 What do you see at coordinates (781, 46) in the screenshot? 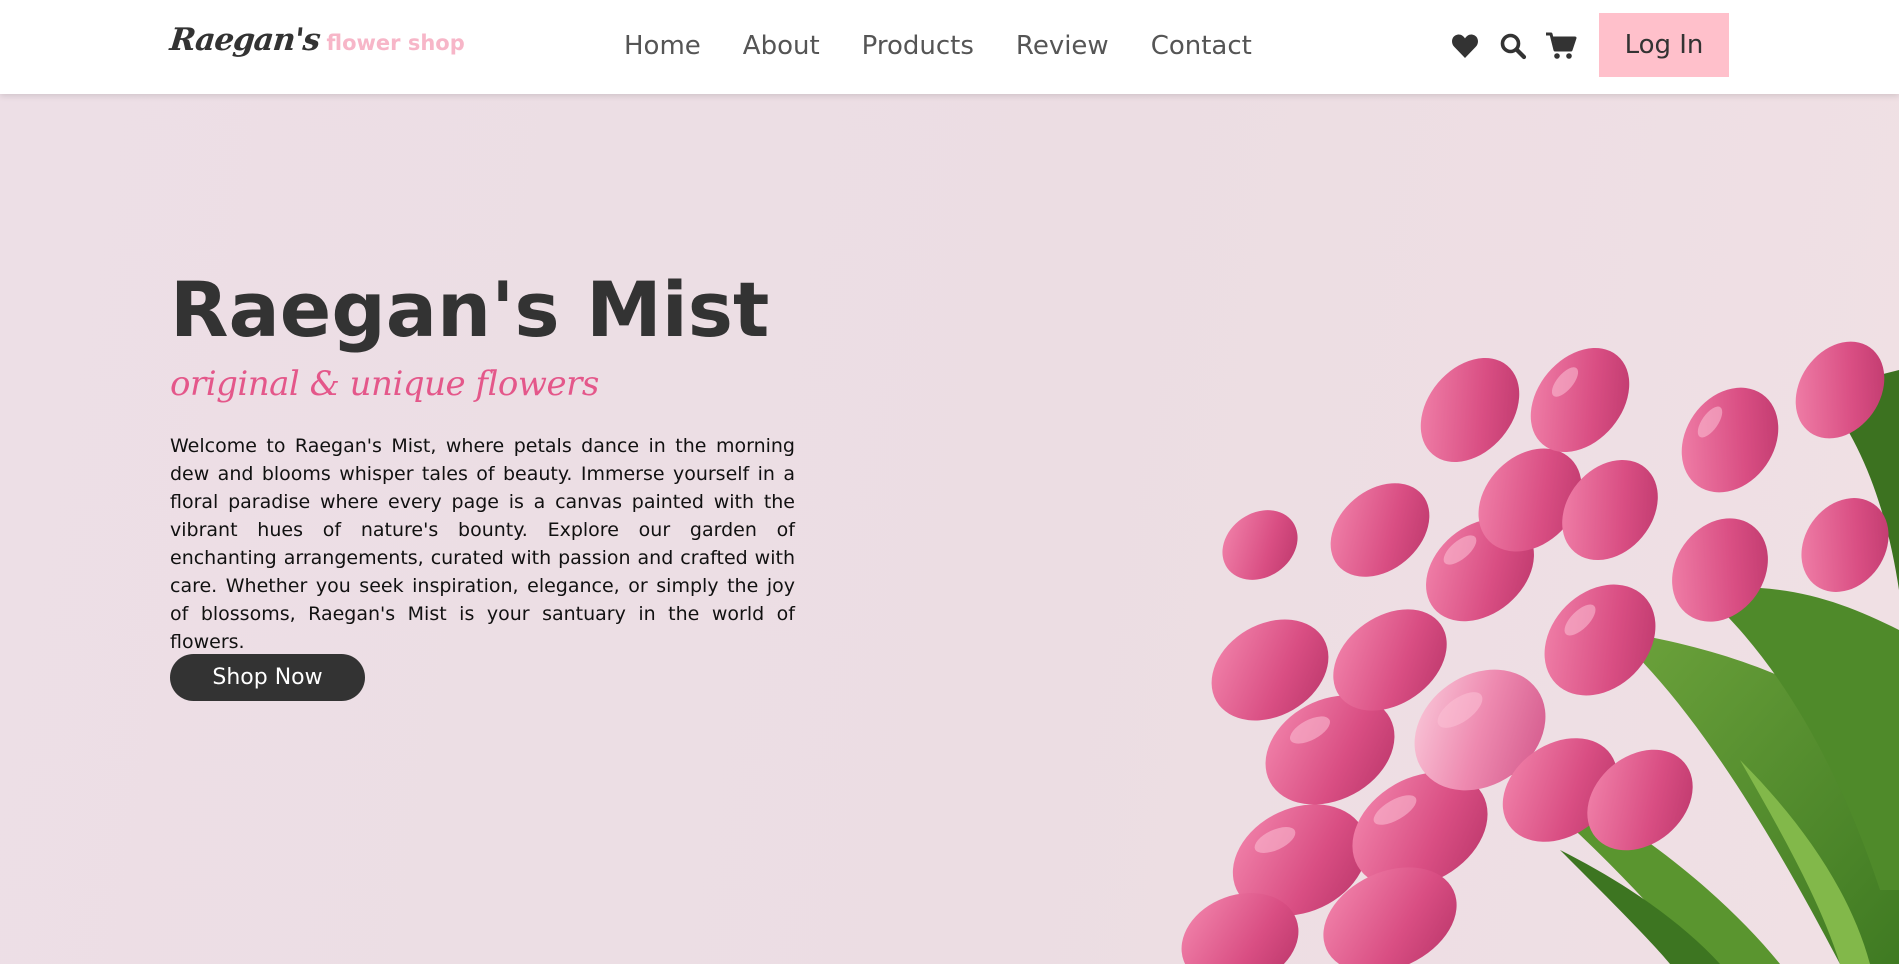
I see `nav-link-about: About` at bounding box center [781, 46].